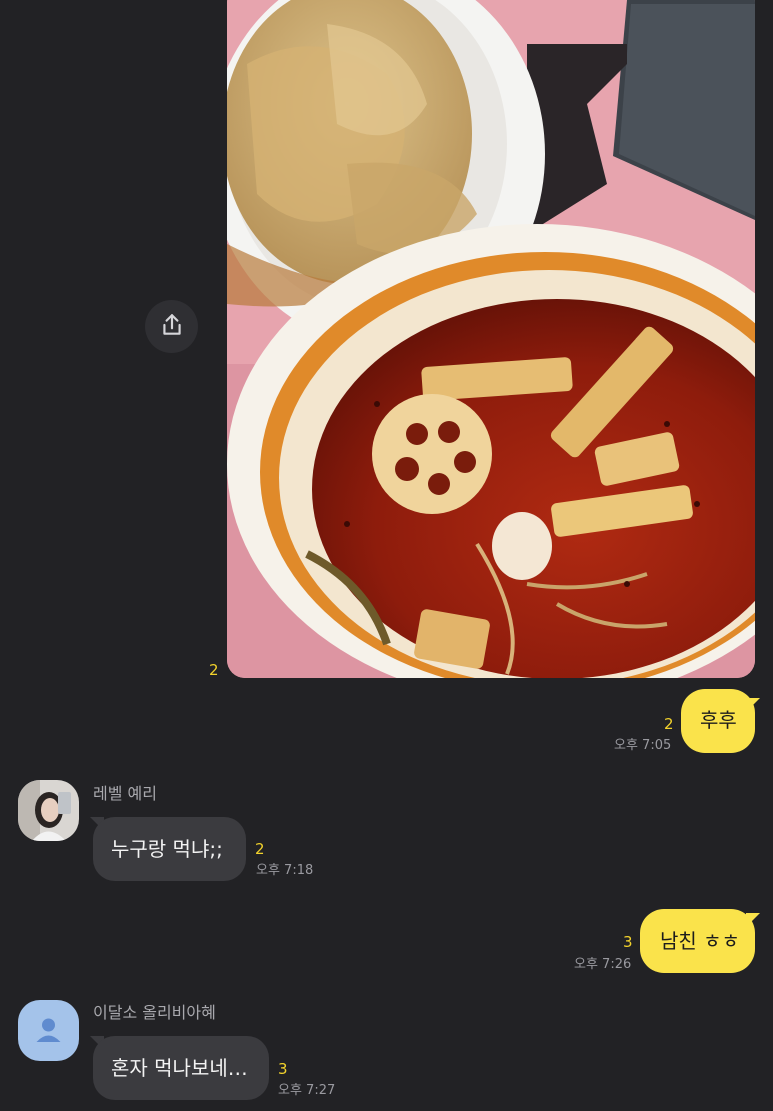 This screenshot has height=1111, width=773. Describe the element at coordinates (125, 793) in the screenshot. I see `sender-name: 레벨 예리` at that location.